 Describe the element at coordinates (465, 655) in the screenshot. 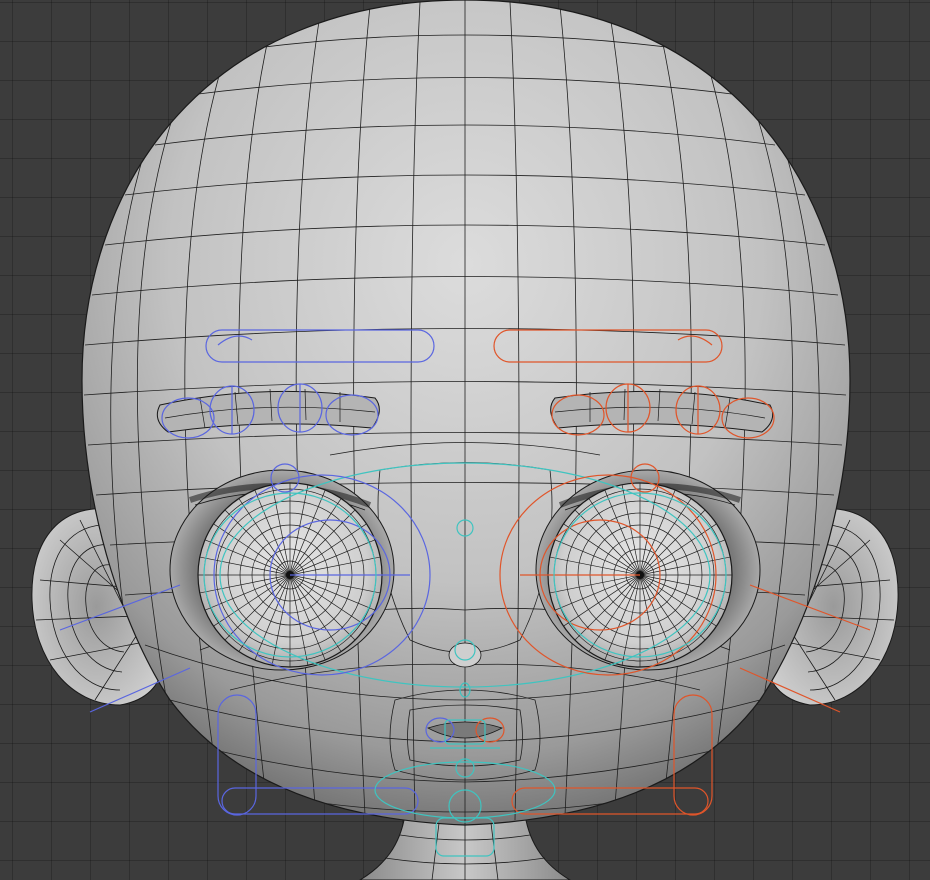

I see `nose-mesh` at that location.